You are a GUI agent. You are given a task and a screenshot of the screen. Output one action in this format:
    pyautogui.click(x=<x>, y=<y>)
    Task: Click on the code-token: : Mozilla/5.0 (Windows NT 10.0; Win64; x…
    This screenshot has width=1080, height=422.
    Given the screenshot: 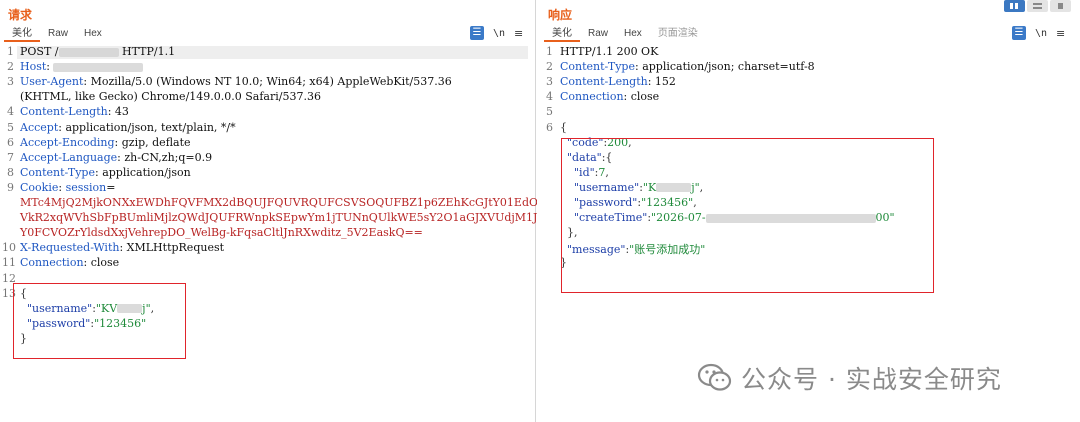 What is the action you would take?
    pyautogui.click(x=267, y=82)
    